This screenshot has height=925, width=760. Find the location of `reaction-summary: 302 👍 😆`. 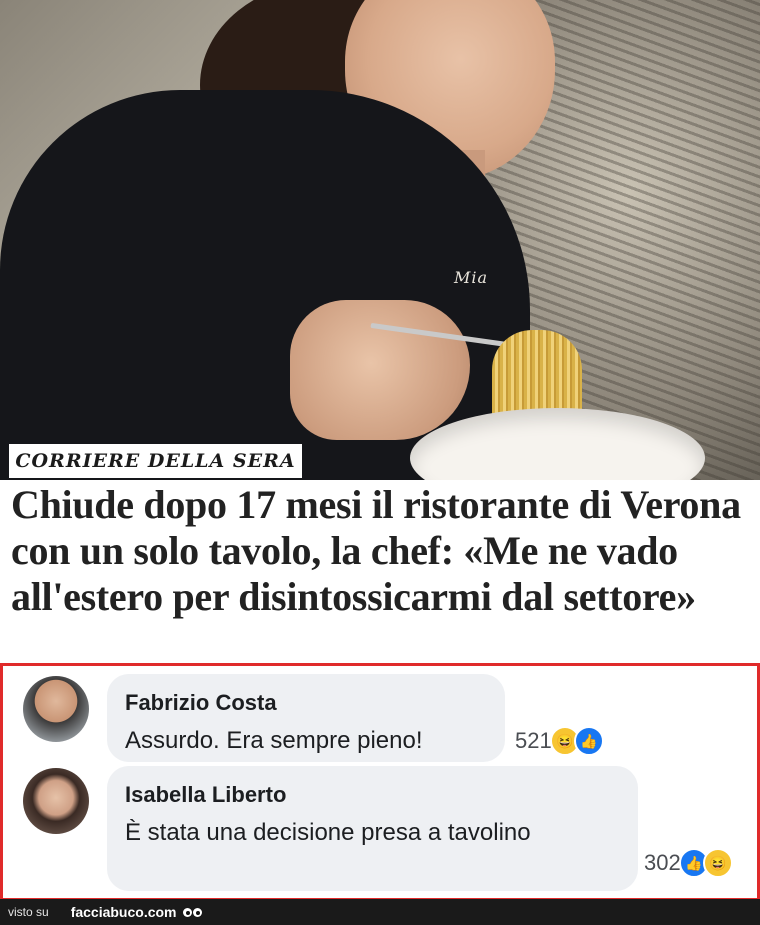

reaction-summary: 302 👍 😆 is located at coordinates (688, 863).